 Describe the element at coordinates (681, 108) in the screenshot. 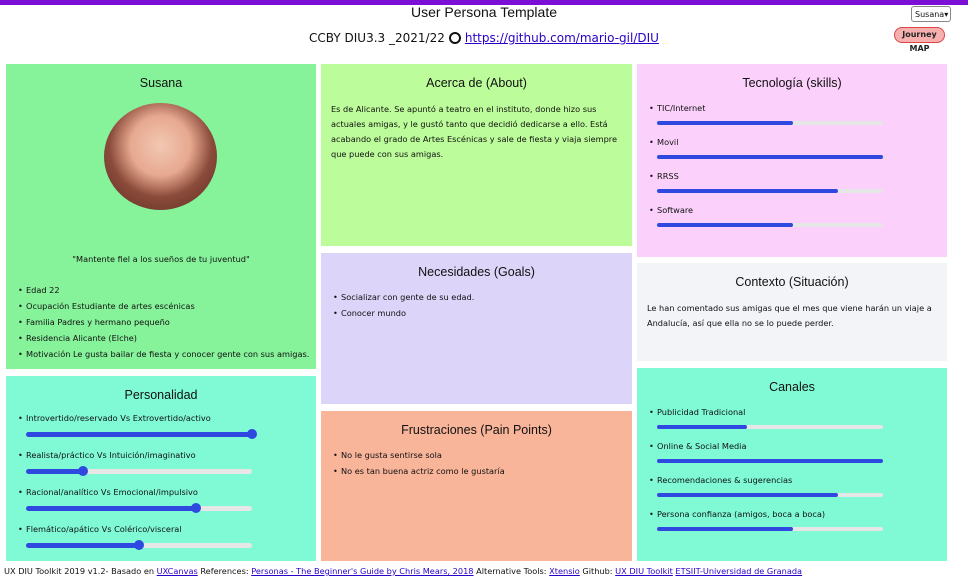

I see `skill-label: TIC/Internet` at that location.